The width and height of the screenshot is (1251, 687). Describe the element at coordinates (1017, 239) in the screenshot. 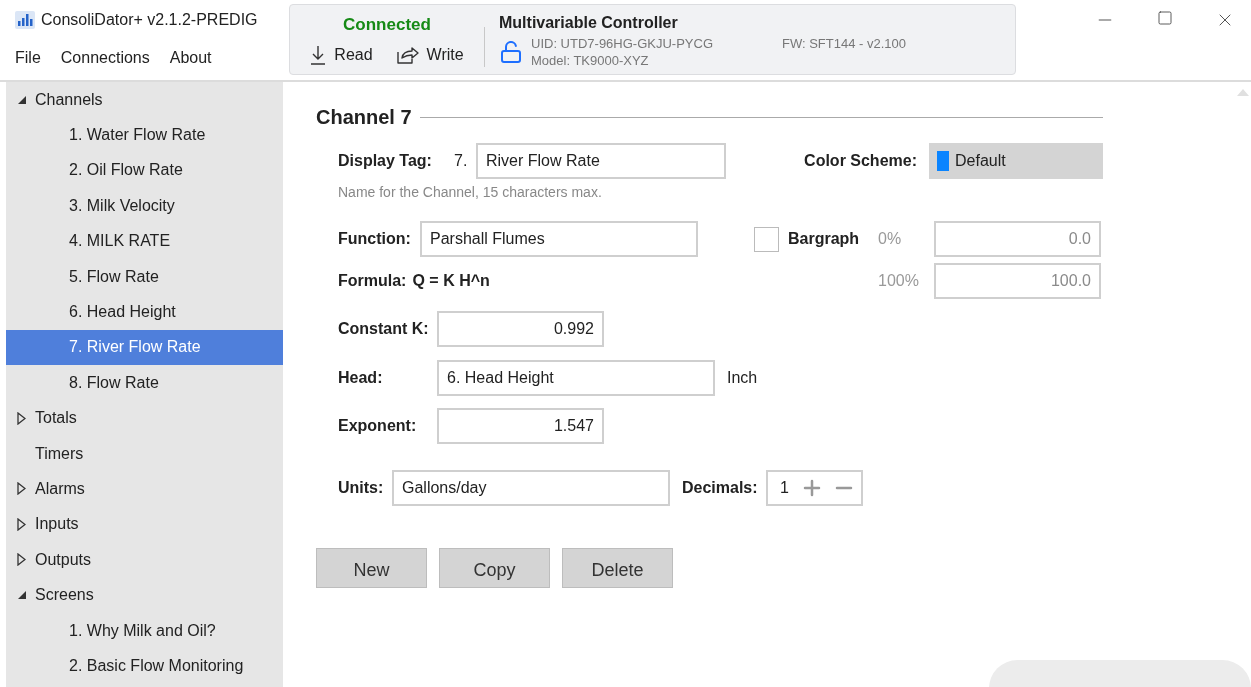

I see `bargraph-min-field: 0.0` at that location.